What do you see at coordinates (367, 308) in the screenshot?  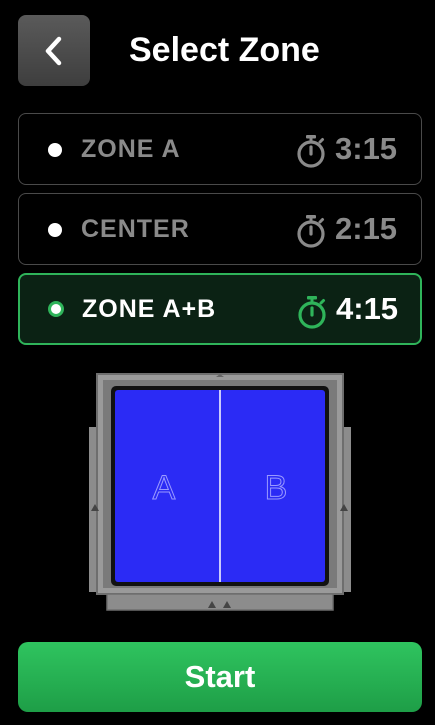 I see `zone-duration: 4:15` at bounding box center [367, 308].